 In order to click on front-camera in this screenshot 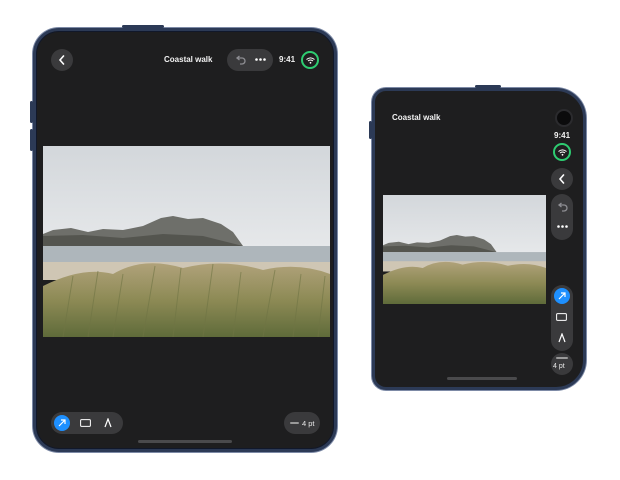, I will do `click(564, 118)`.